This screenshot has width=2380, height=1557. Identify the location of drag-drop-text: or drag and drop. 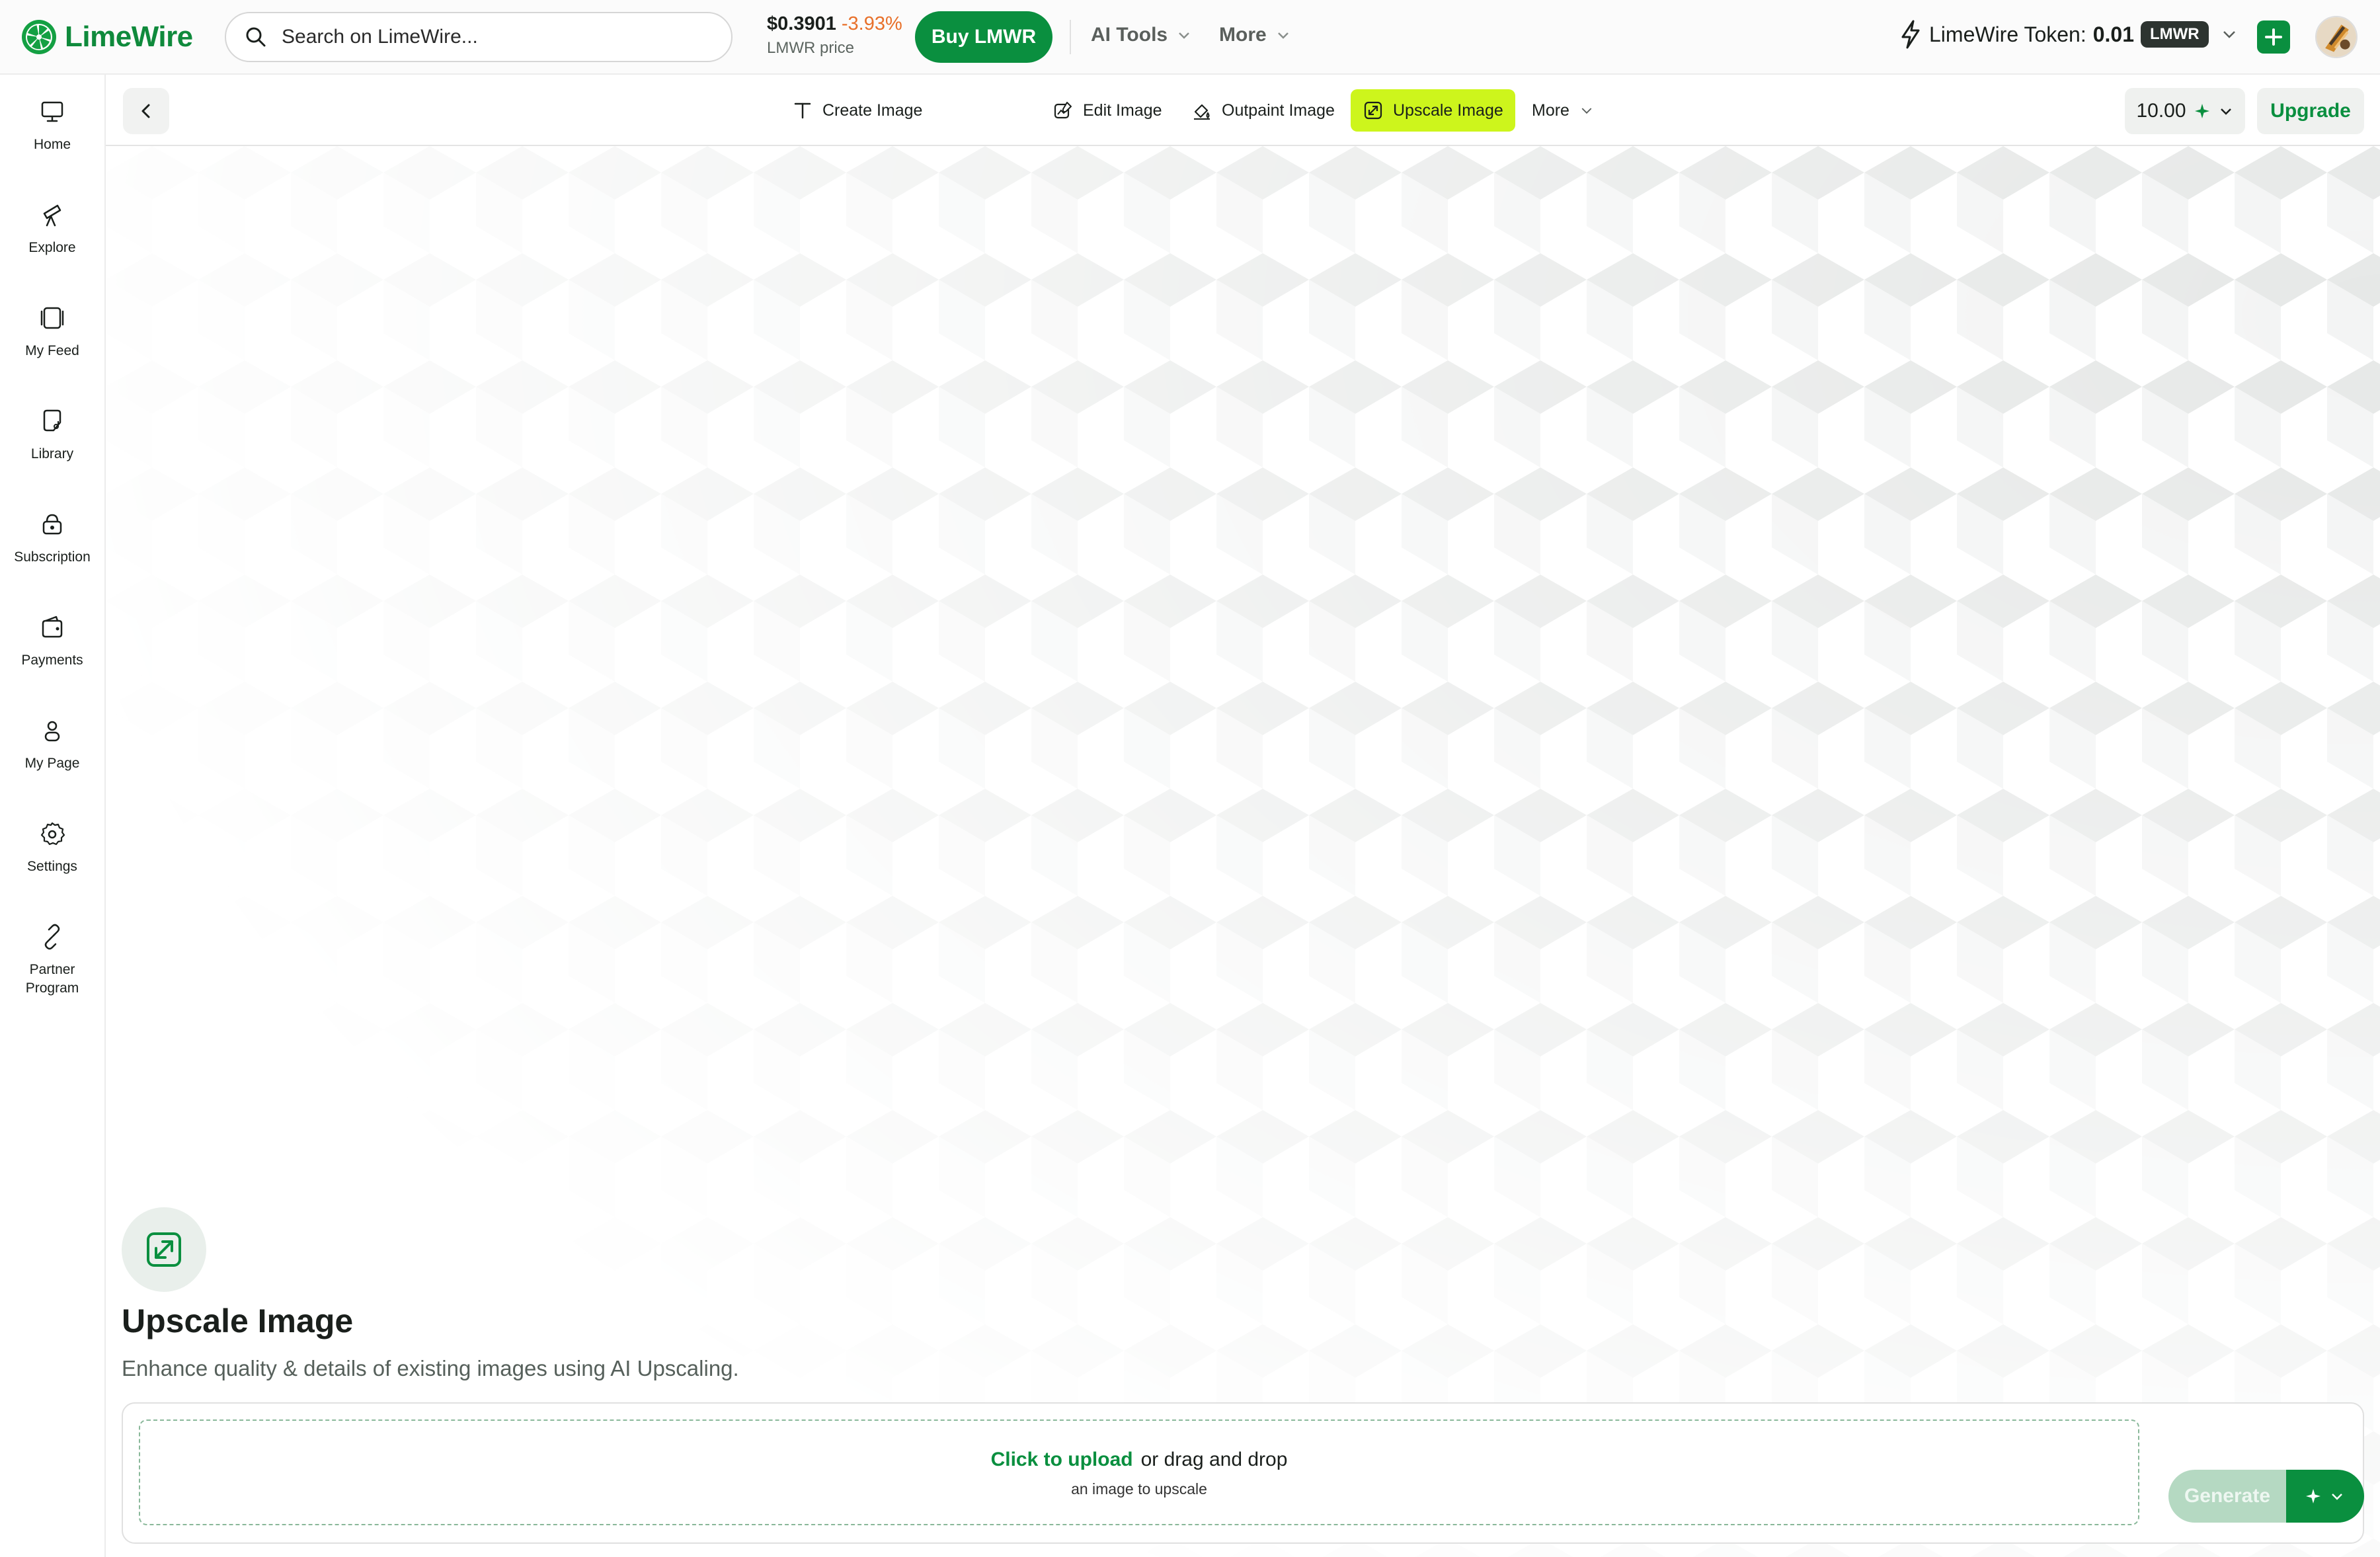
(1214, 1459).